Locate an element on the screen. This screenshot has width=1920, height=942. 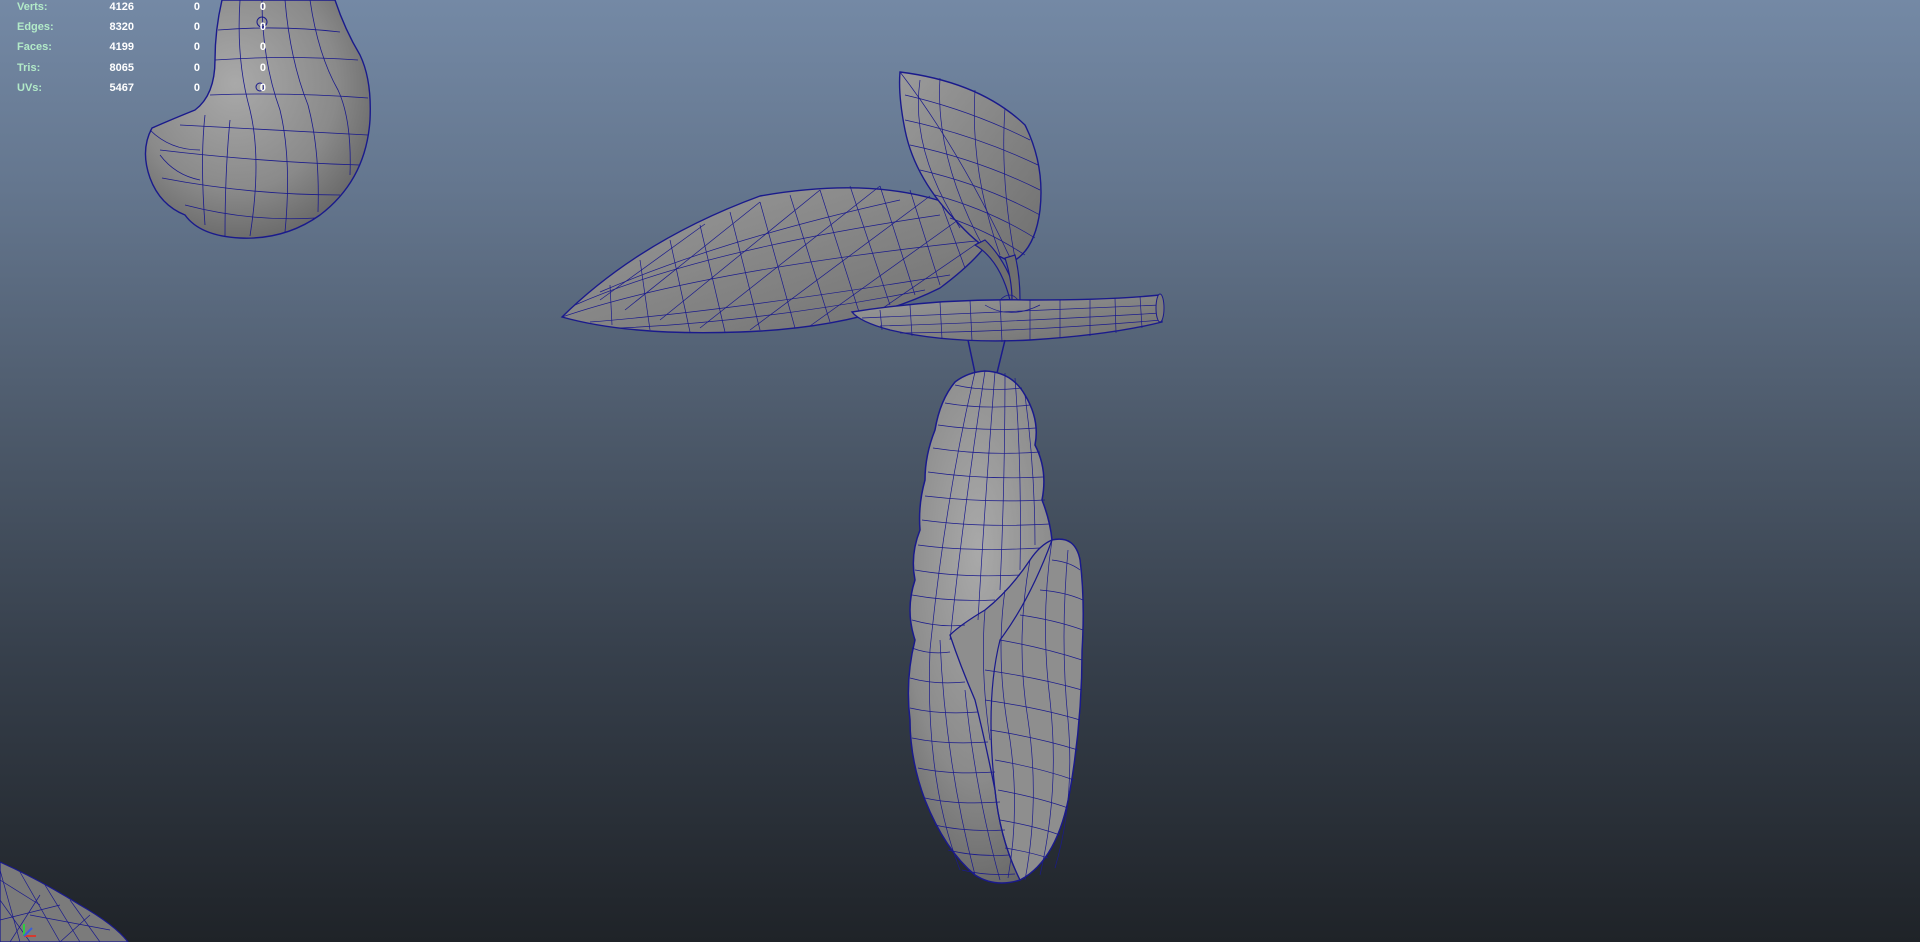
hud-row-faces: Faces: 4199 0 0 is located at coordinates (150, 51).